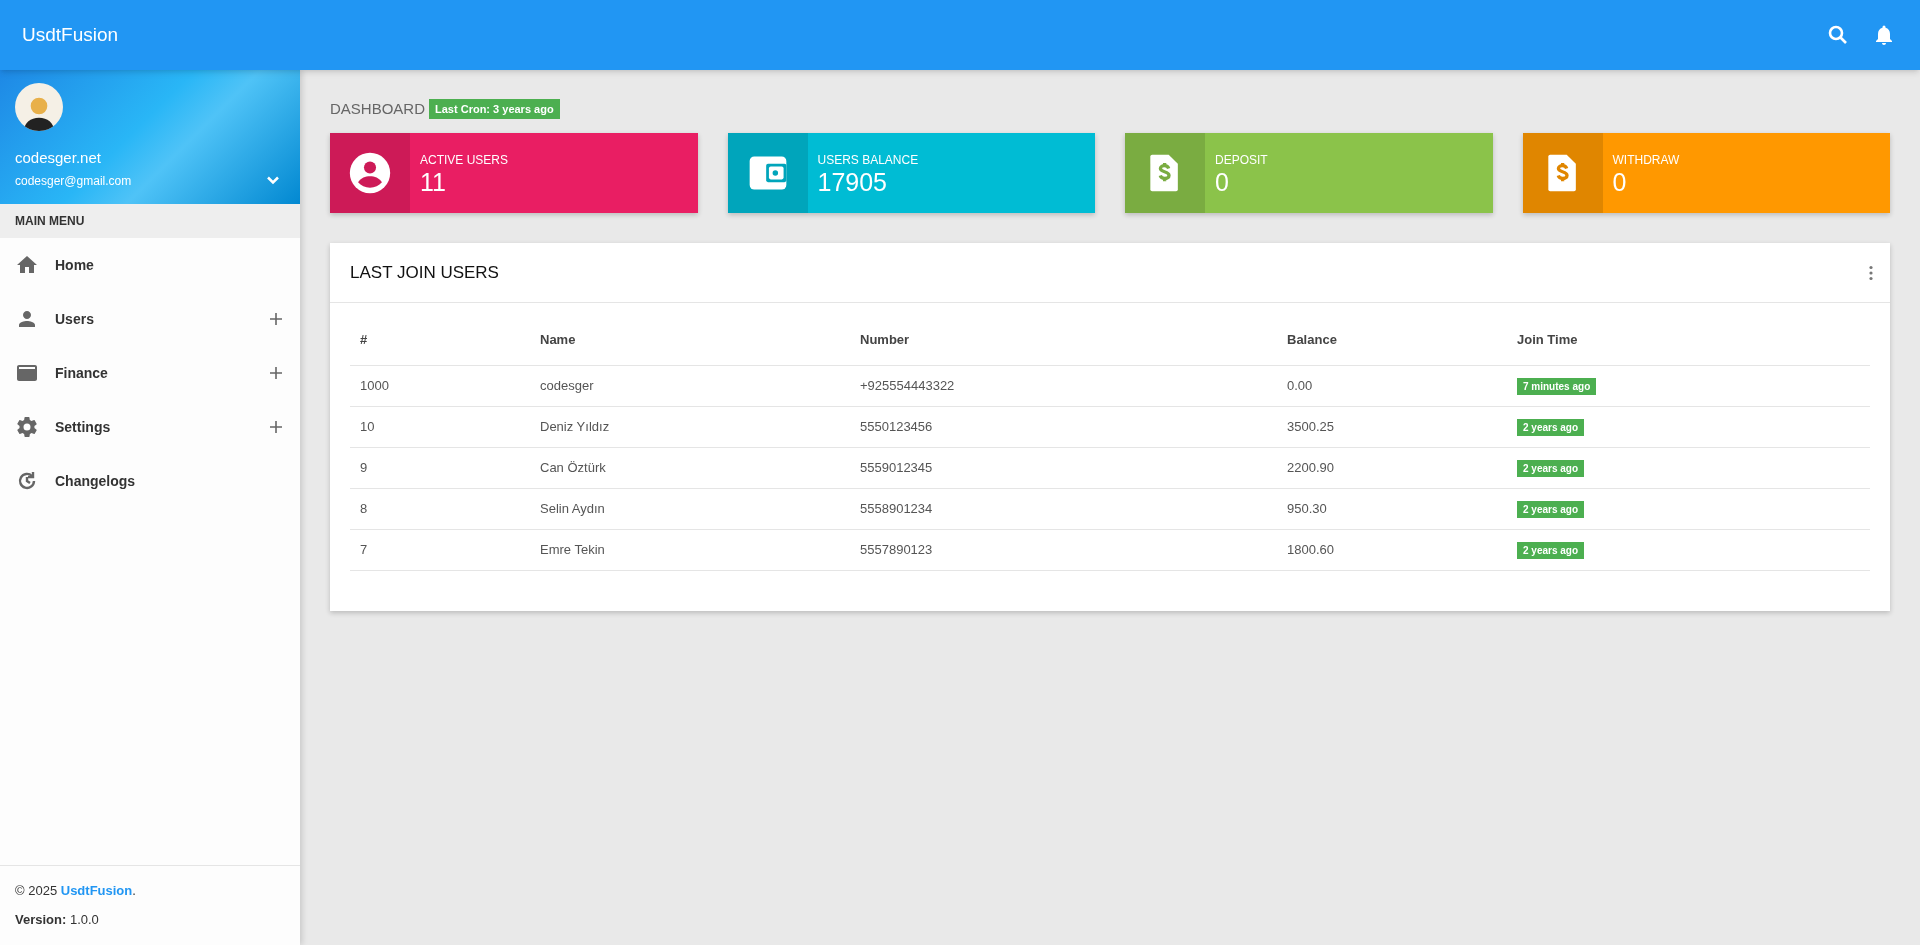 The width and height of the screenshot is (1920, 945). I want to click on cron-badge: Last Cron: 3 years ago, so click(494, 109).